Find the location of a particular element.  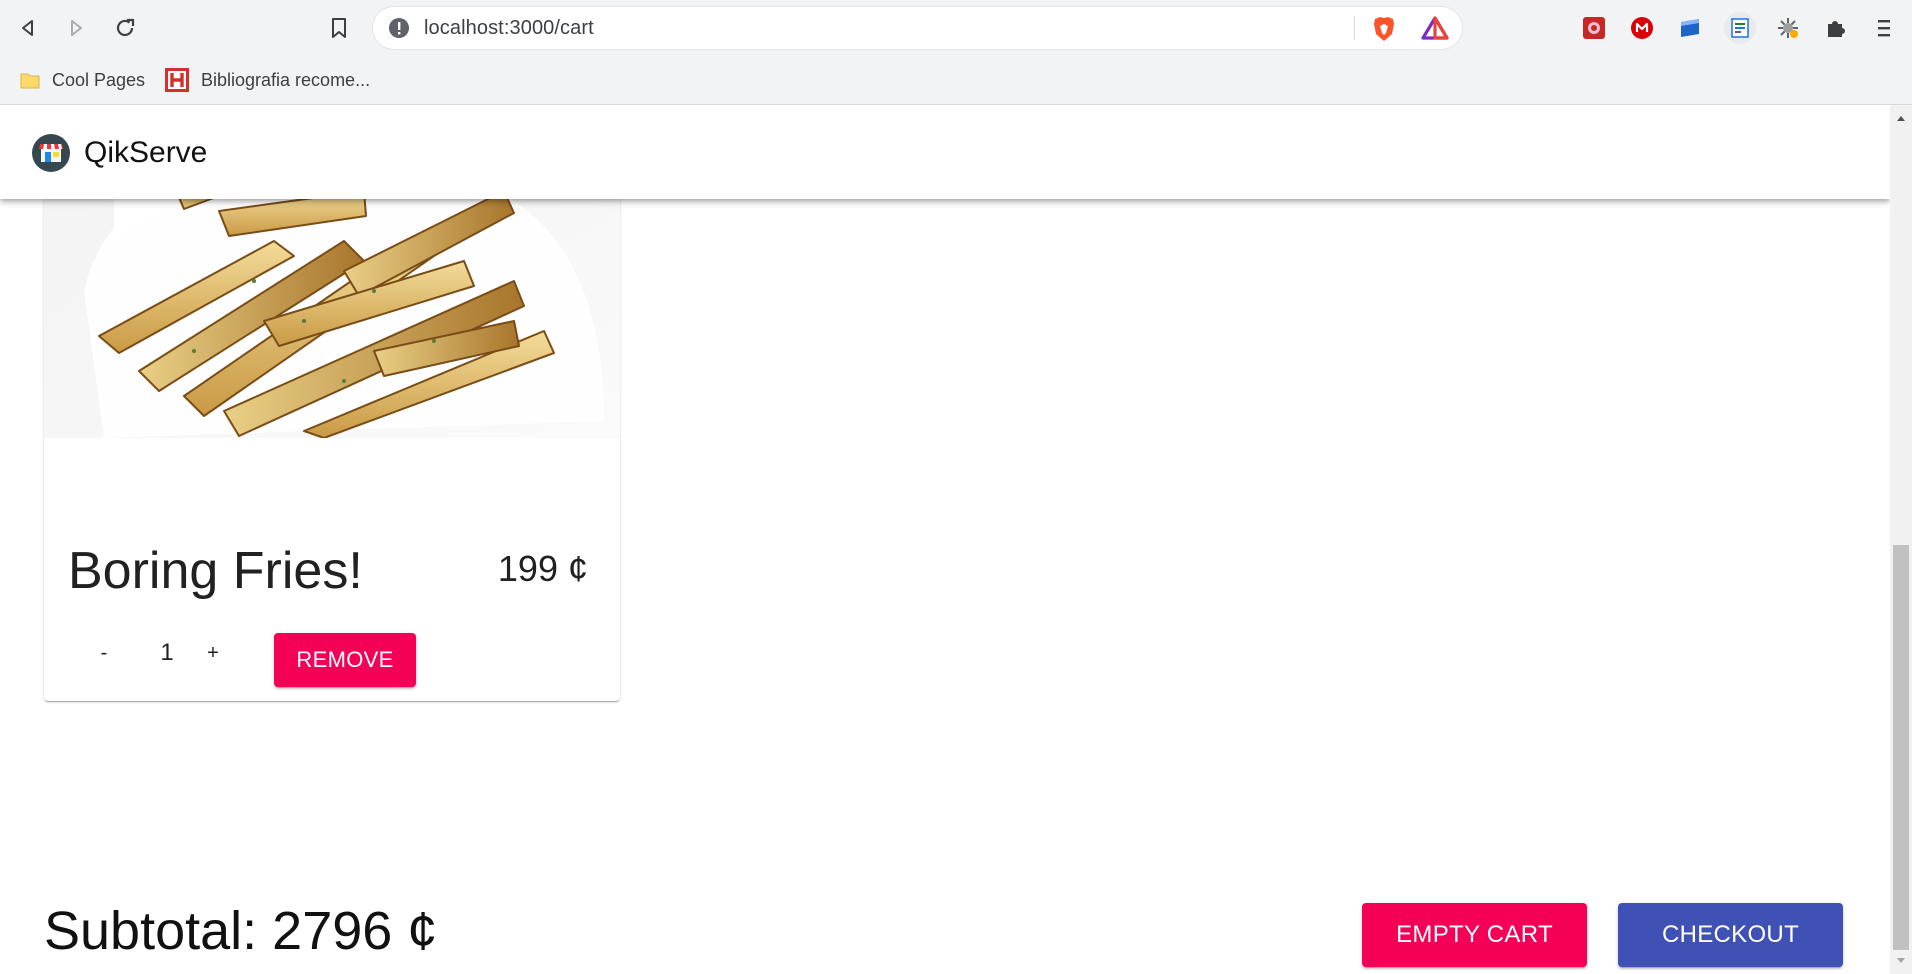

bookmark-star-button is located at coordinates (339, 28).